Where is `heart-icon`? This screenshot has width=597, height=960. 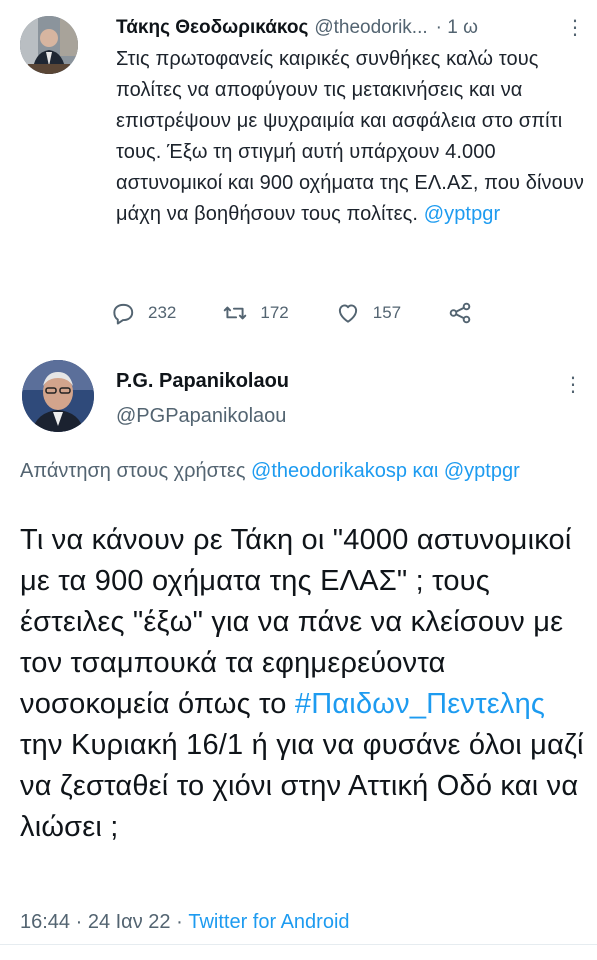
heart-icon is located at coordinates (347, 313).